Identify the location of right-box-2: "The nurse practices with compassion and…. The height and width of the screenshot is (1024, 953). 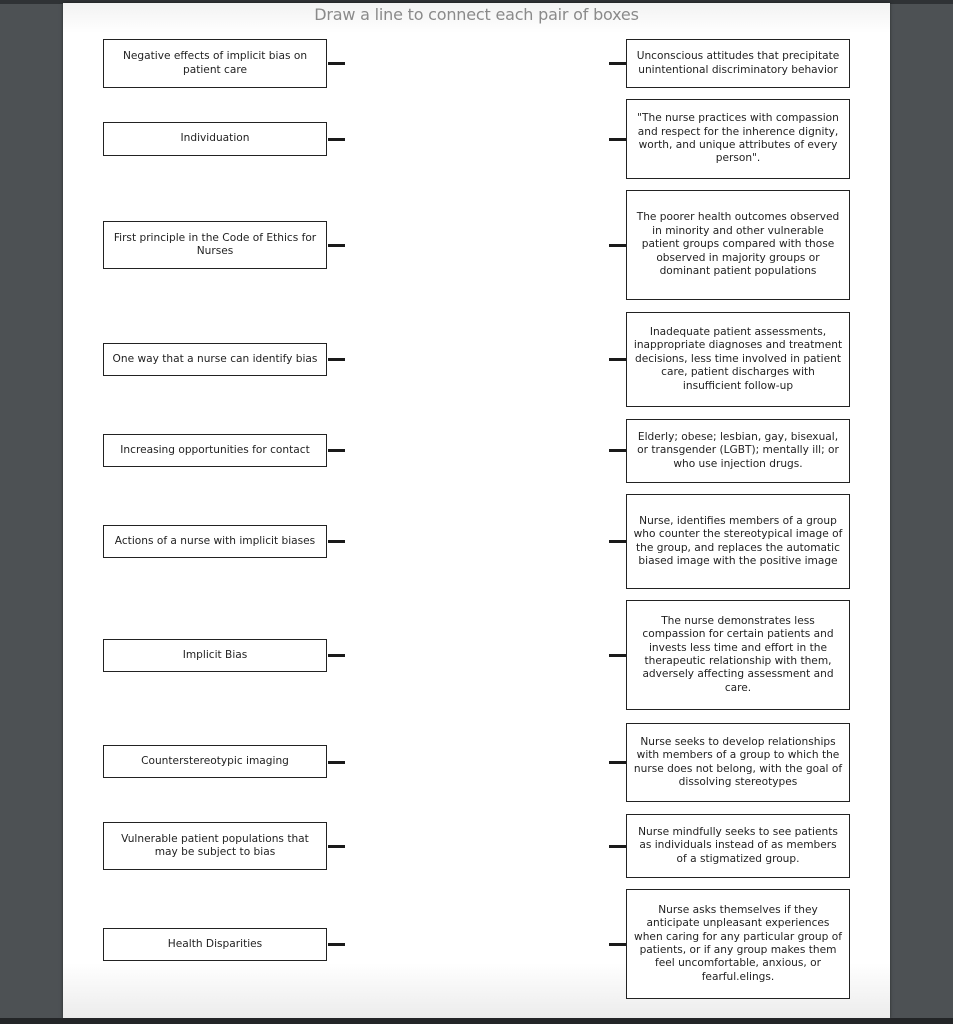
(738, 139).